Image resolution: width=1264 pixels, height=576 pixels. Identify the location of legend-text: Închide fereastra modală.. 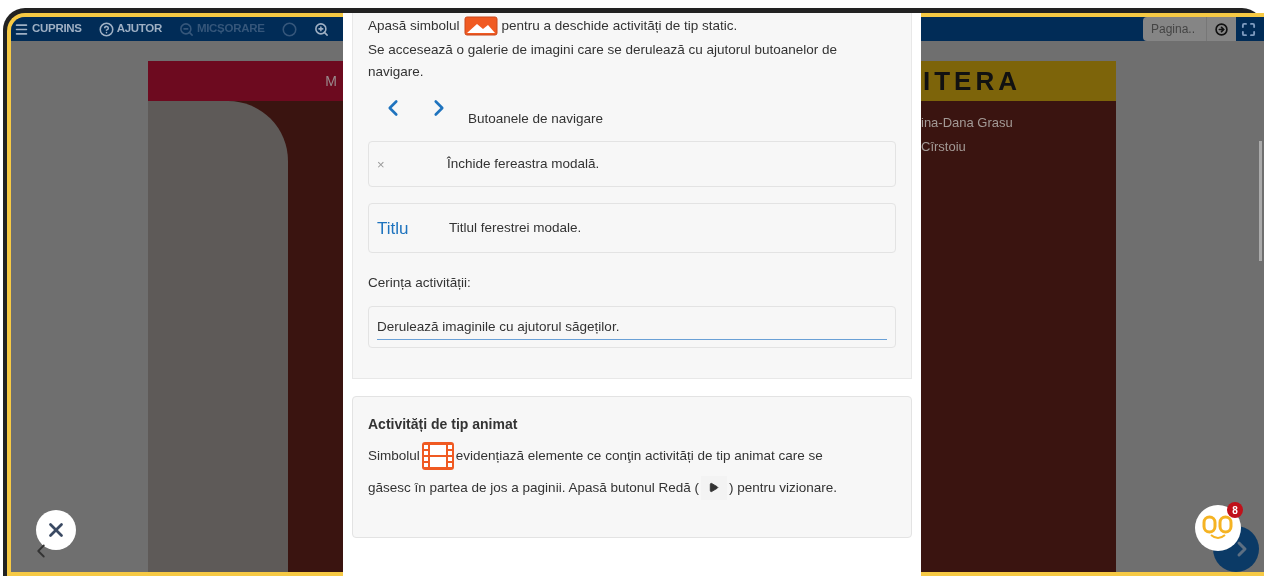
(523, 164).